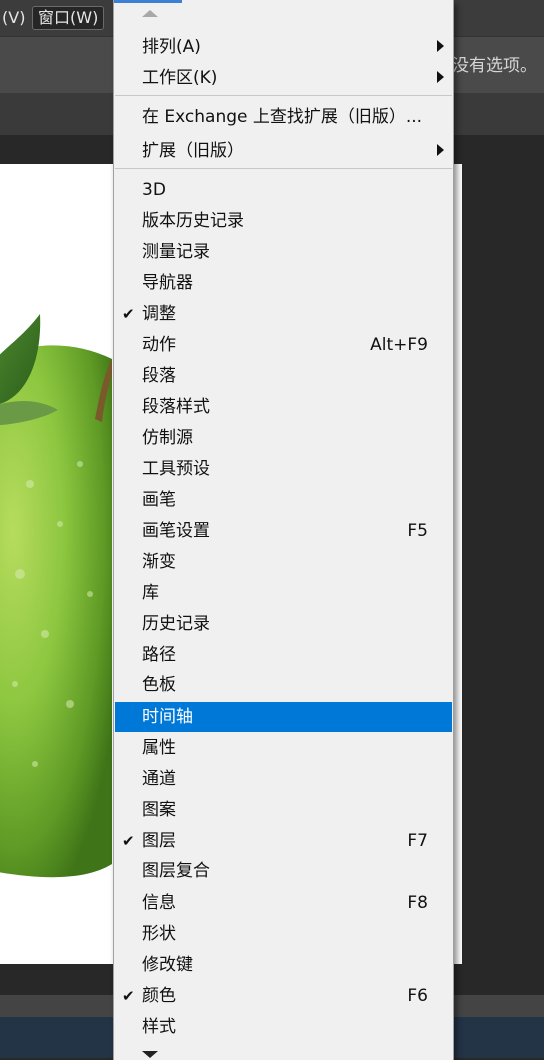 The height and width of the screenshot is (1060, 544). I want to click on menu-item: 版本历史记录, so click(283, 221).